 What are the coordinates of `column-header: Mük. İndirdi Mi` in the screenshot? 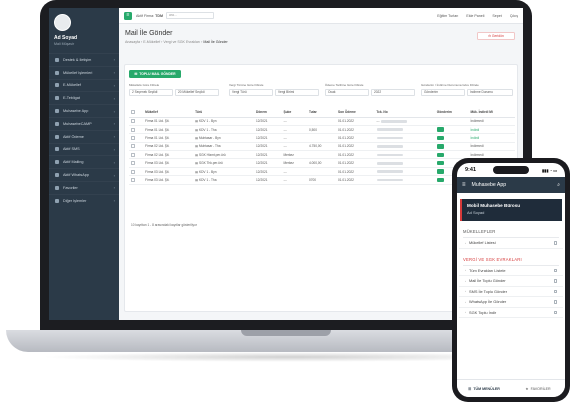 It's located at (491, 113).